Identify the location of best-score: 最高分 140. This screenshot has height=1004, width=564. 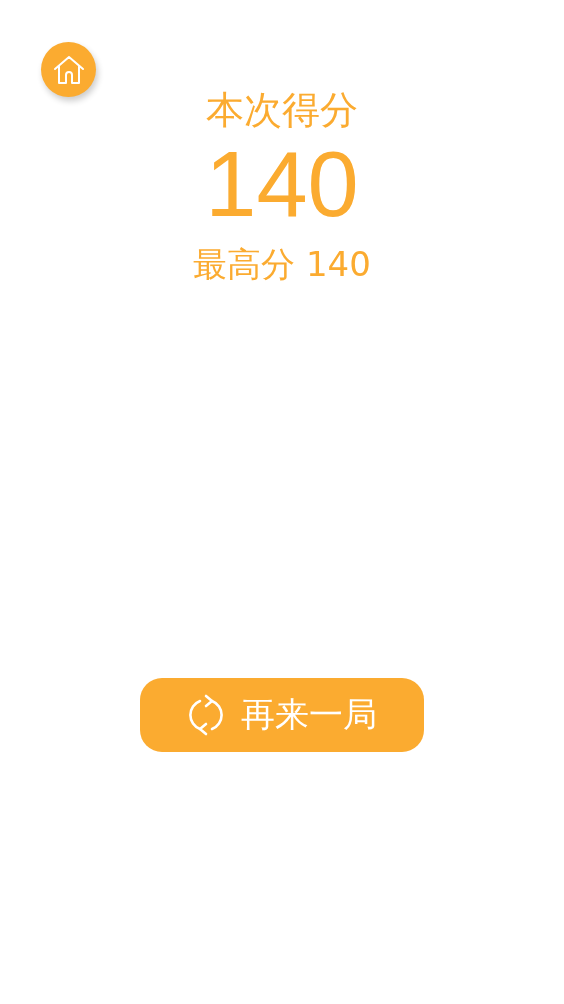
(282, 264).